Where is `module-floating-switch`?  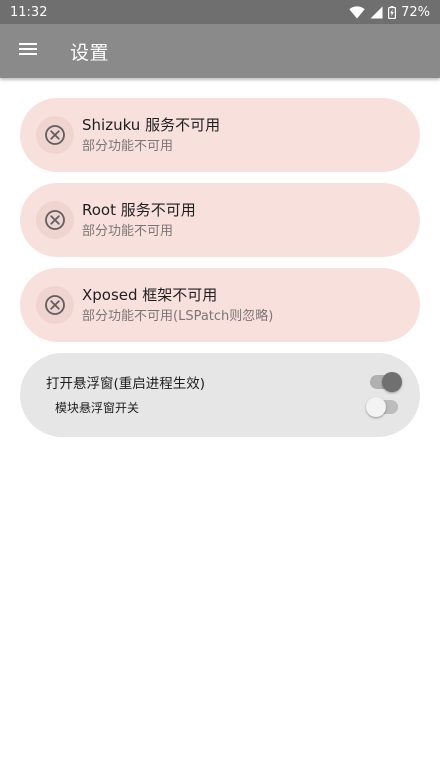 module-floating-switch is located at coordinates (384, 407).